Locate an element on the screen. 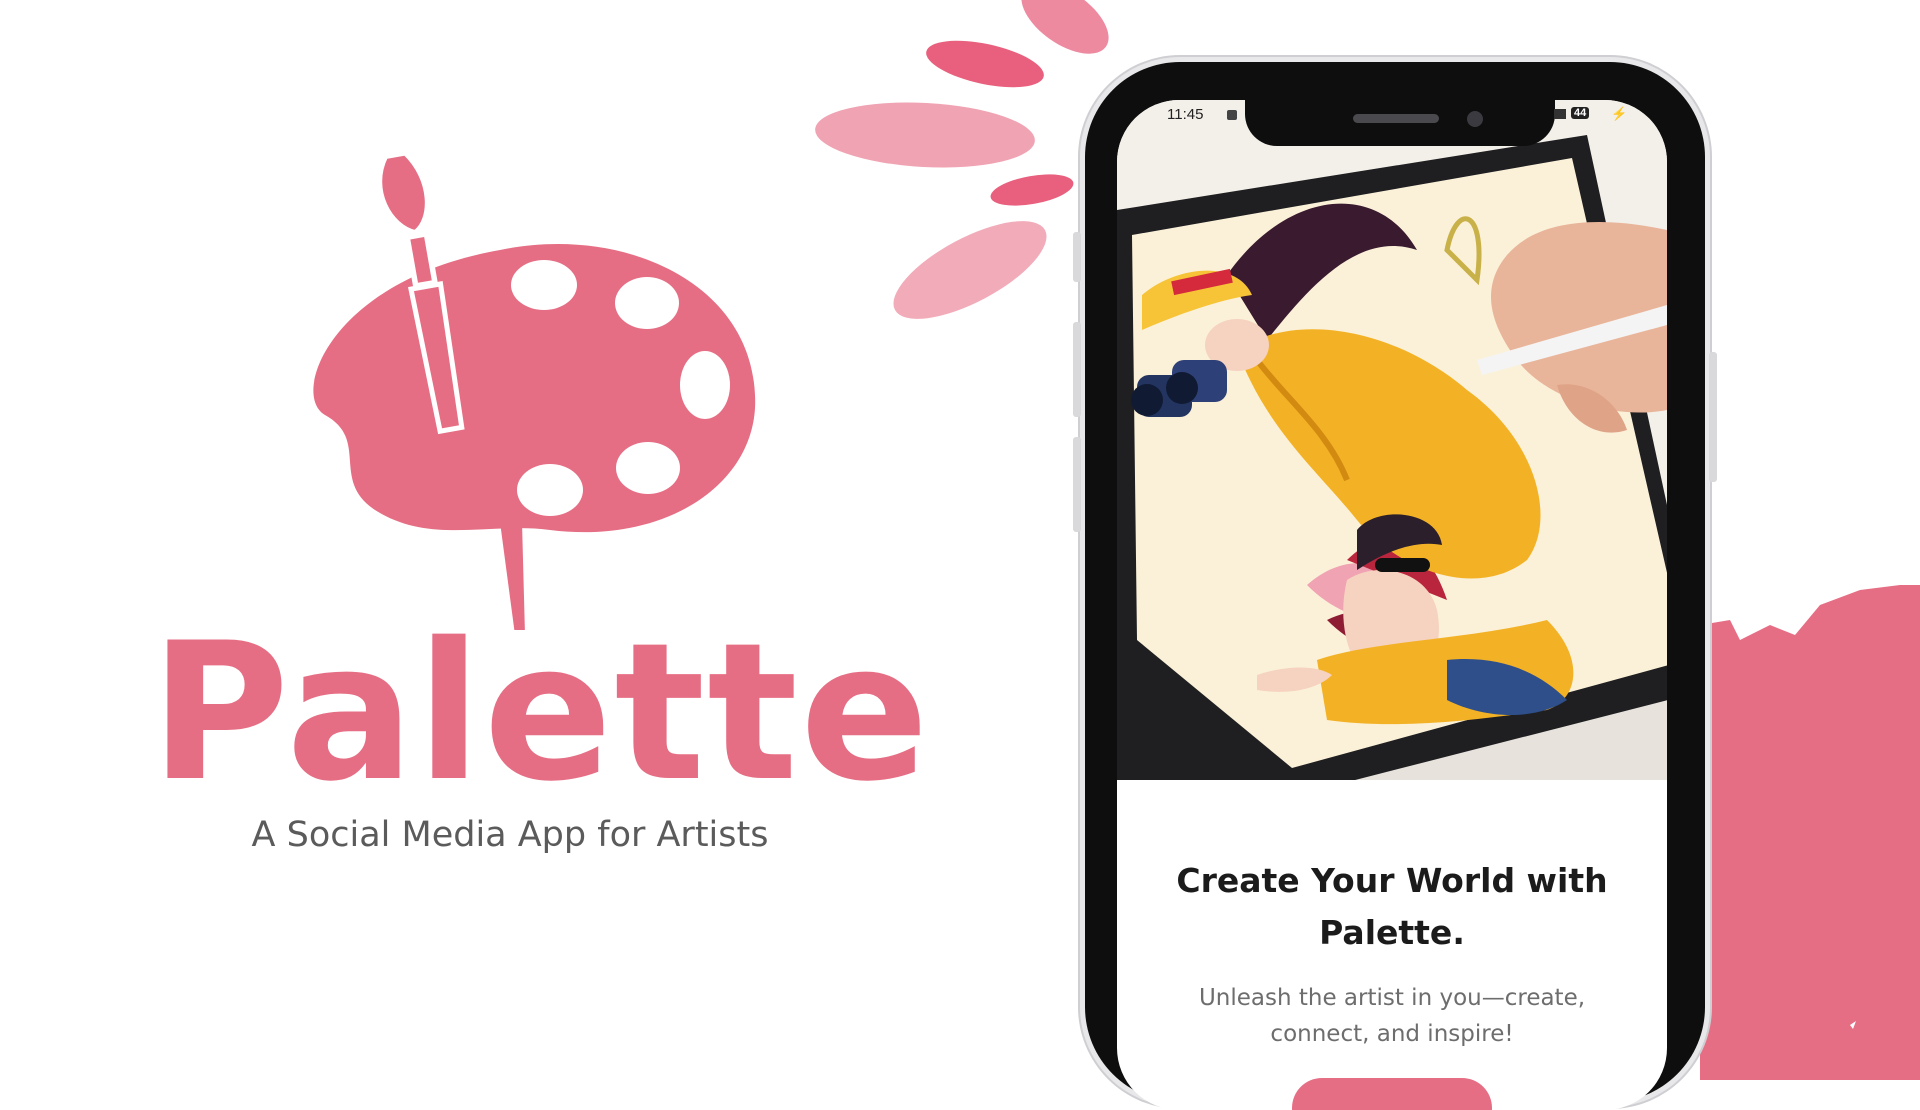 The width and height of the screenshot is (1920, 1110). brand-tagline: A Social Media App for Artists is located at coordinates (510, 835).